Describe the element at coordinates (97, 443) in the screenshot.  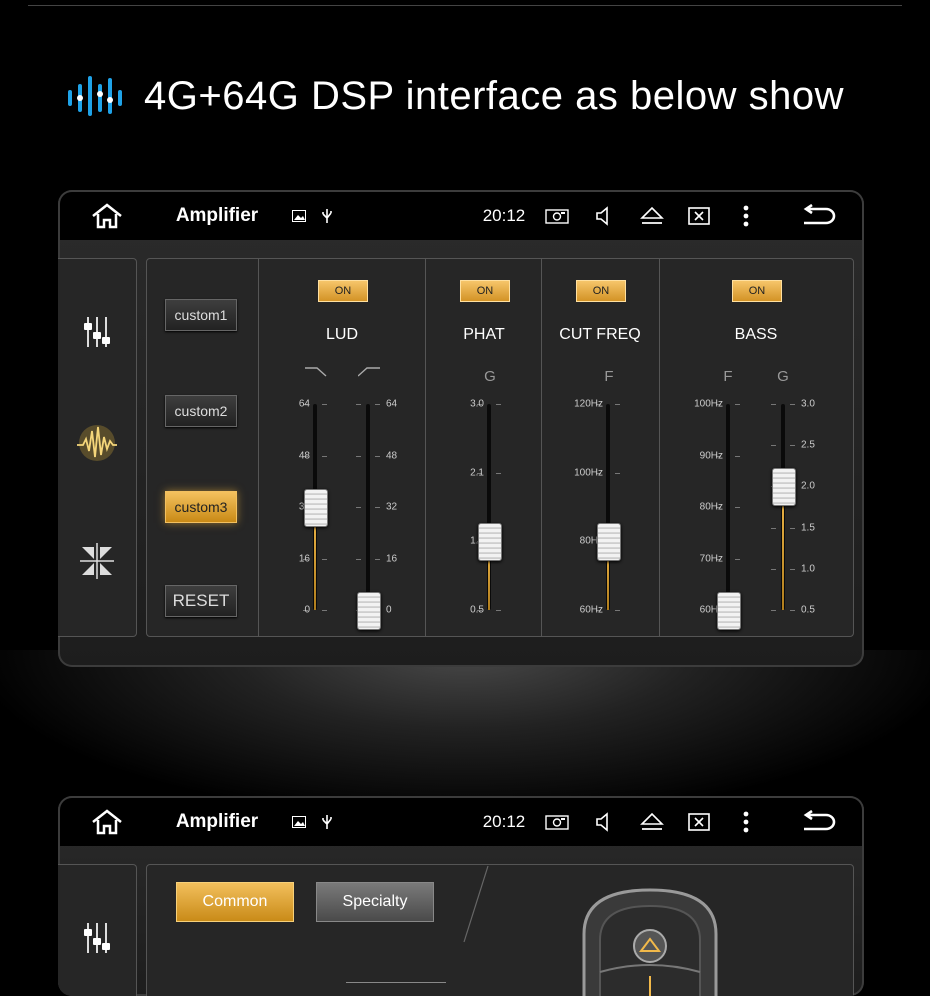
I see `sound-wave-icon` at that location.